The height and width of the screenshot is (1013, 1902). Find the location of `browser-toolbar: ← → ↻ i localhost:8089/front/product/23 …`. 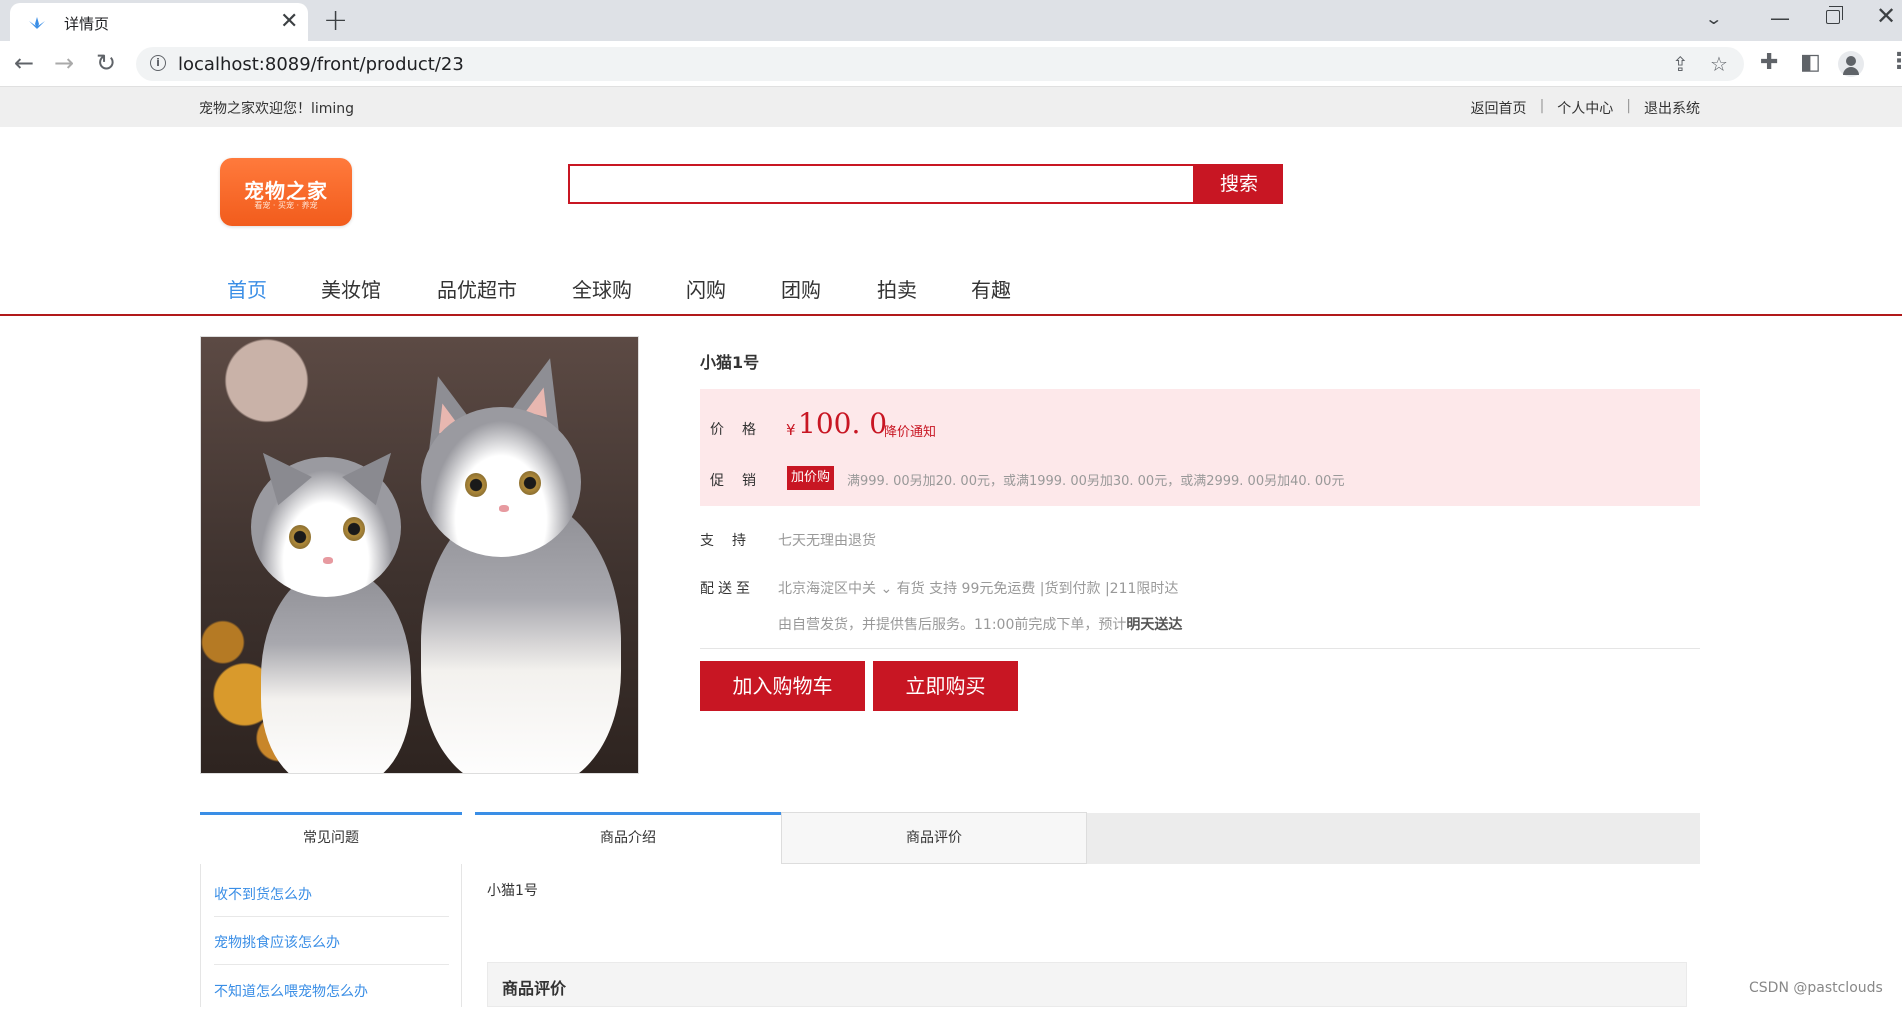

browser-toolbar: ← → ↻ i localhost:8089/front/product/23 … is located at coordinates (951, 64).